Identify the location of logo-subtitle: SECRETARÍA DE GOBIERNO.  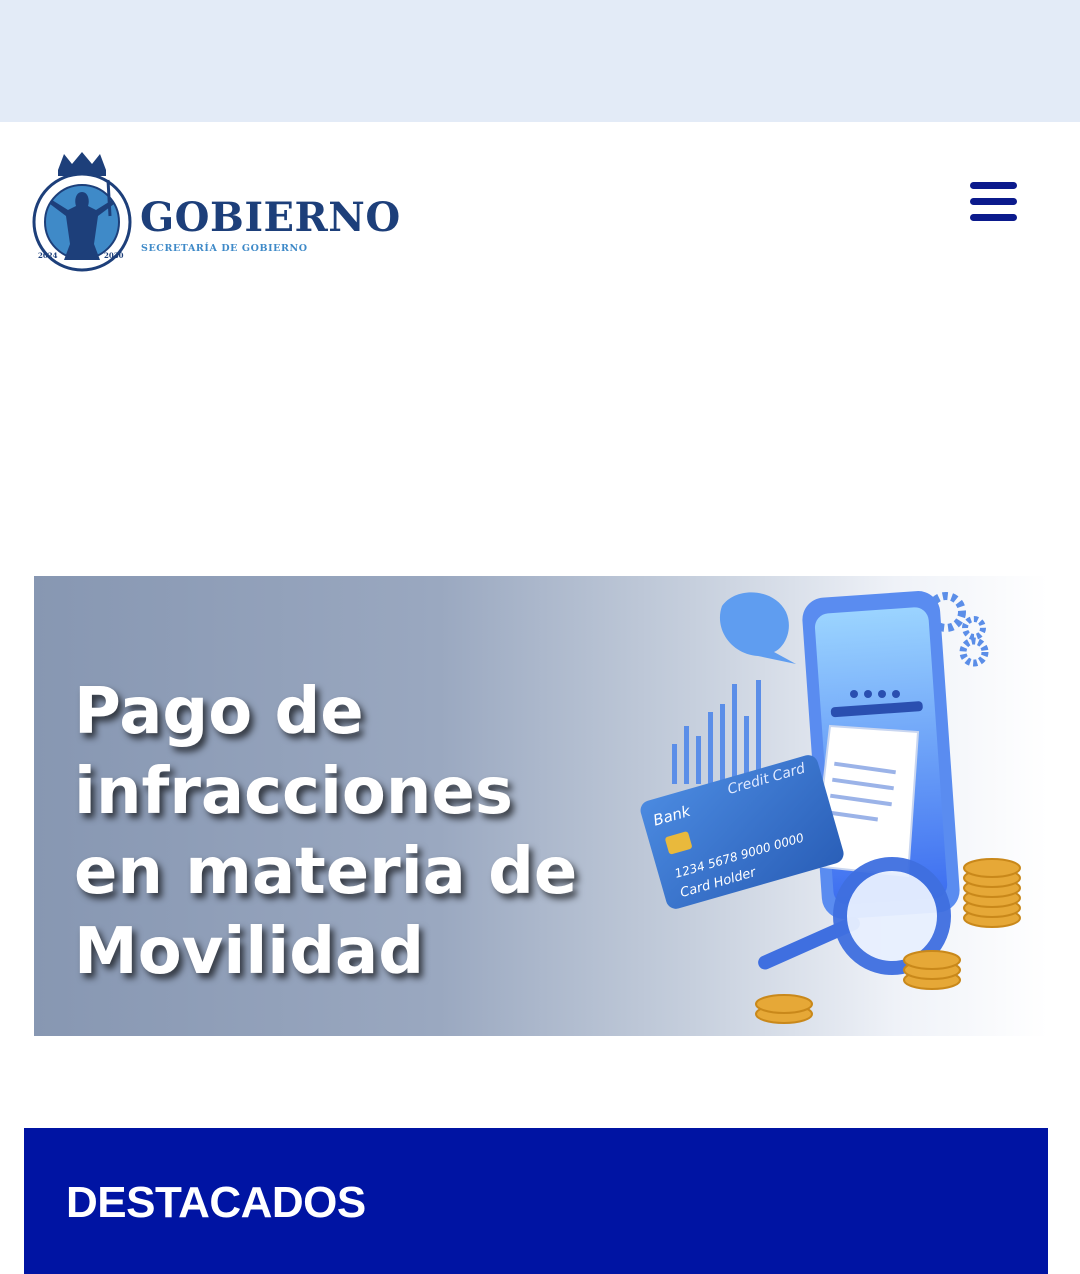
(224, 248).